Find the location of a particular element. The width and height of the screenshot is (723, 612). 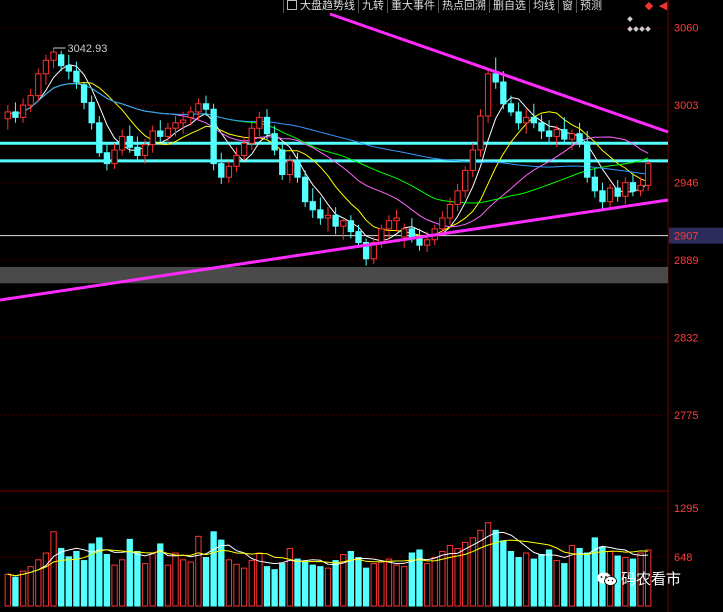

trend-line-toggle: 大盘趋势线 is located at coordinates (320, 6).